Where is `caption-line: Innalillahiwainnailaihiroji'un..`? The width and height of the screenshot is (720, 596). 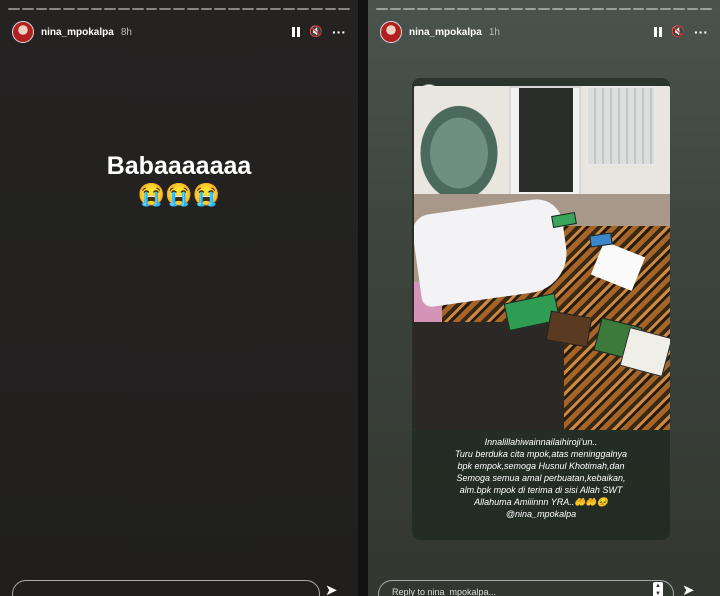 caption-line: Innalillahiwainnailaihiroji'un.. is located at coordinates (541, 442).